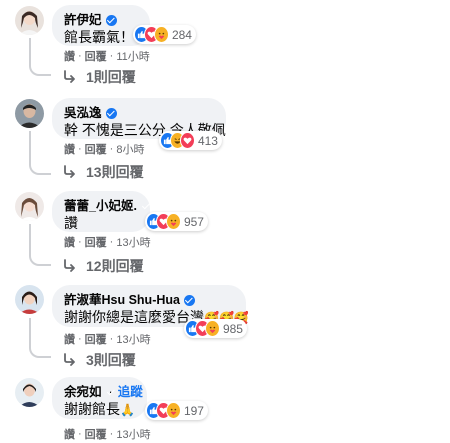  What do you see at coordinates (139, 113) in the screenshot?
I see `comment-author: 吳泓逸` at bounding box center [139, 113].